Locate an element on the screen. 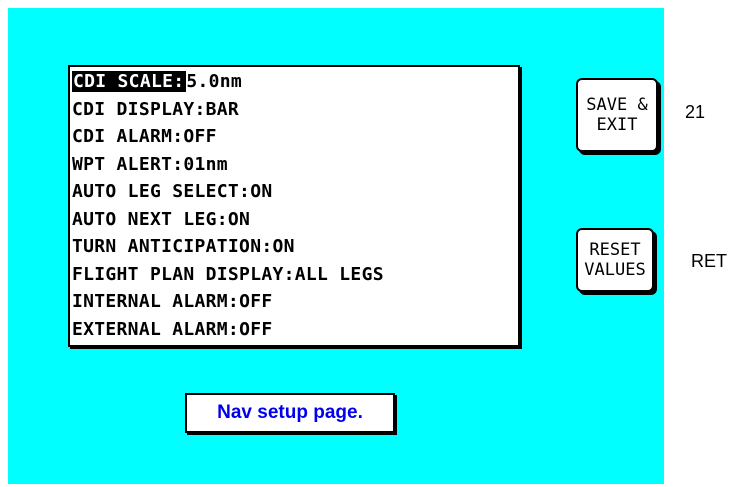  save-exit-button: SAVE & EXIT is located at coordinates (617, 115).